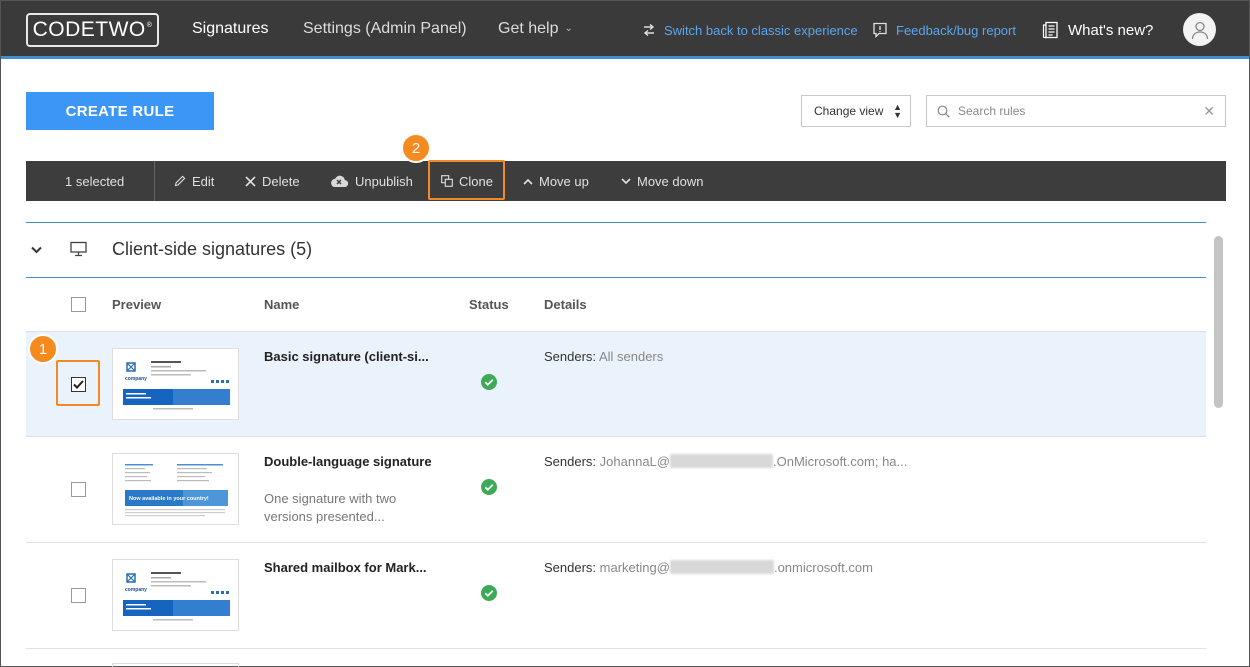  What do you see at coordinates (416, 148) in the screenshot?
I see `callout-badge-2: 2` at bounding box center [416, 148].